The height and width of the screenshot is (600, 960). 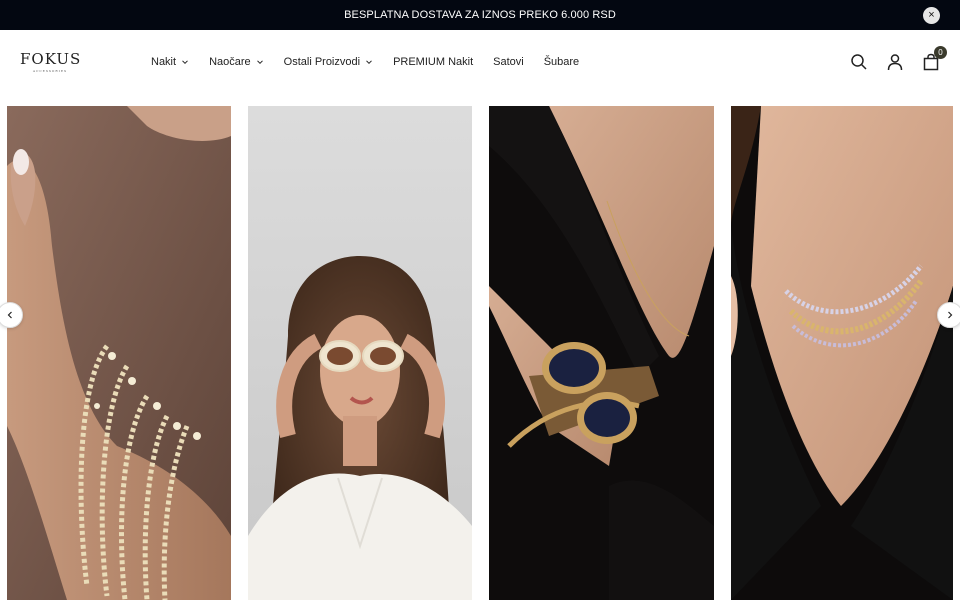 What do you see at coordinates (940, 52) in the screenshot?
I see `cart-count-badge: 0` at bounding box center [940, 52].